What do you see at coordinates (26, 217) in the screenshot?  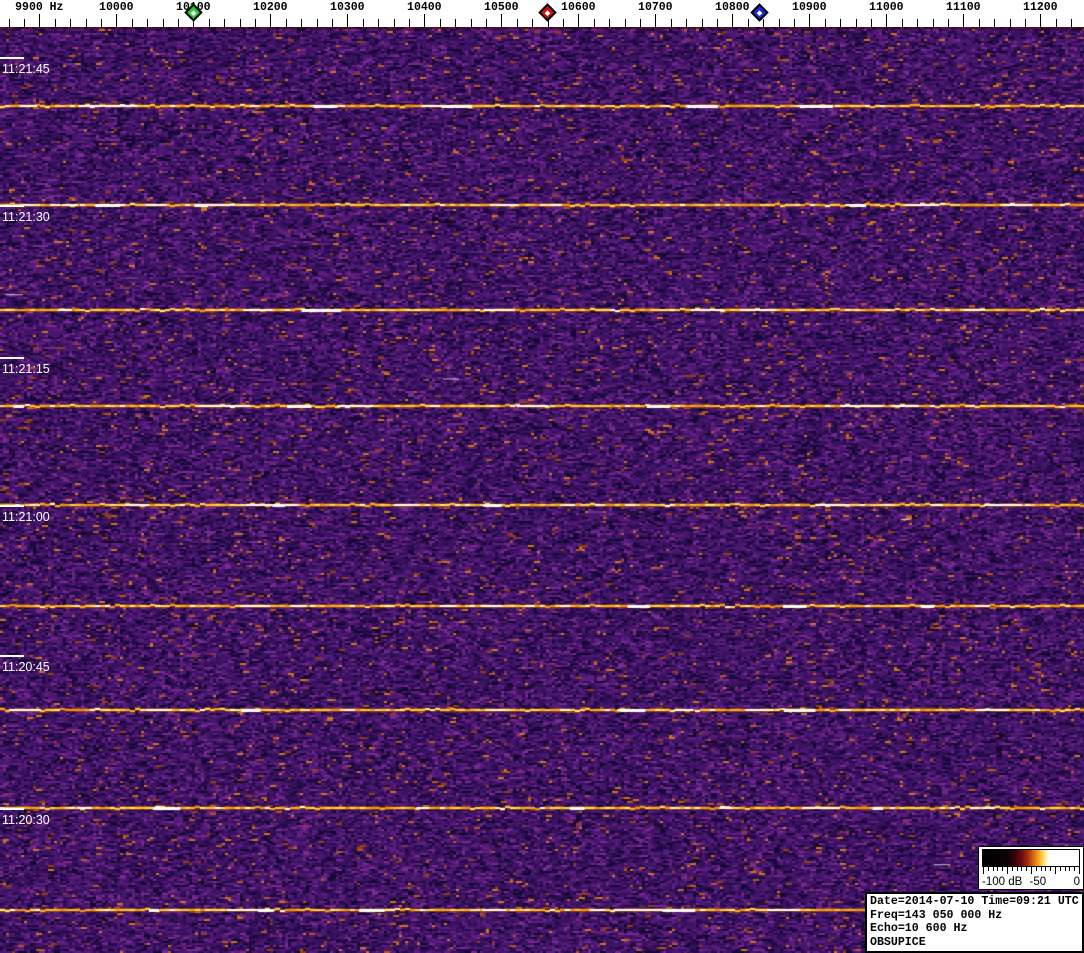 I see `time-label: 11:21:30` at bounding box center [26, 217].